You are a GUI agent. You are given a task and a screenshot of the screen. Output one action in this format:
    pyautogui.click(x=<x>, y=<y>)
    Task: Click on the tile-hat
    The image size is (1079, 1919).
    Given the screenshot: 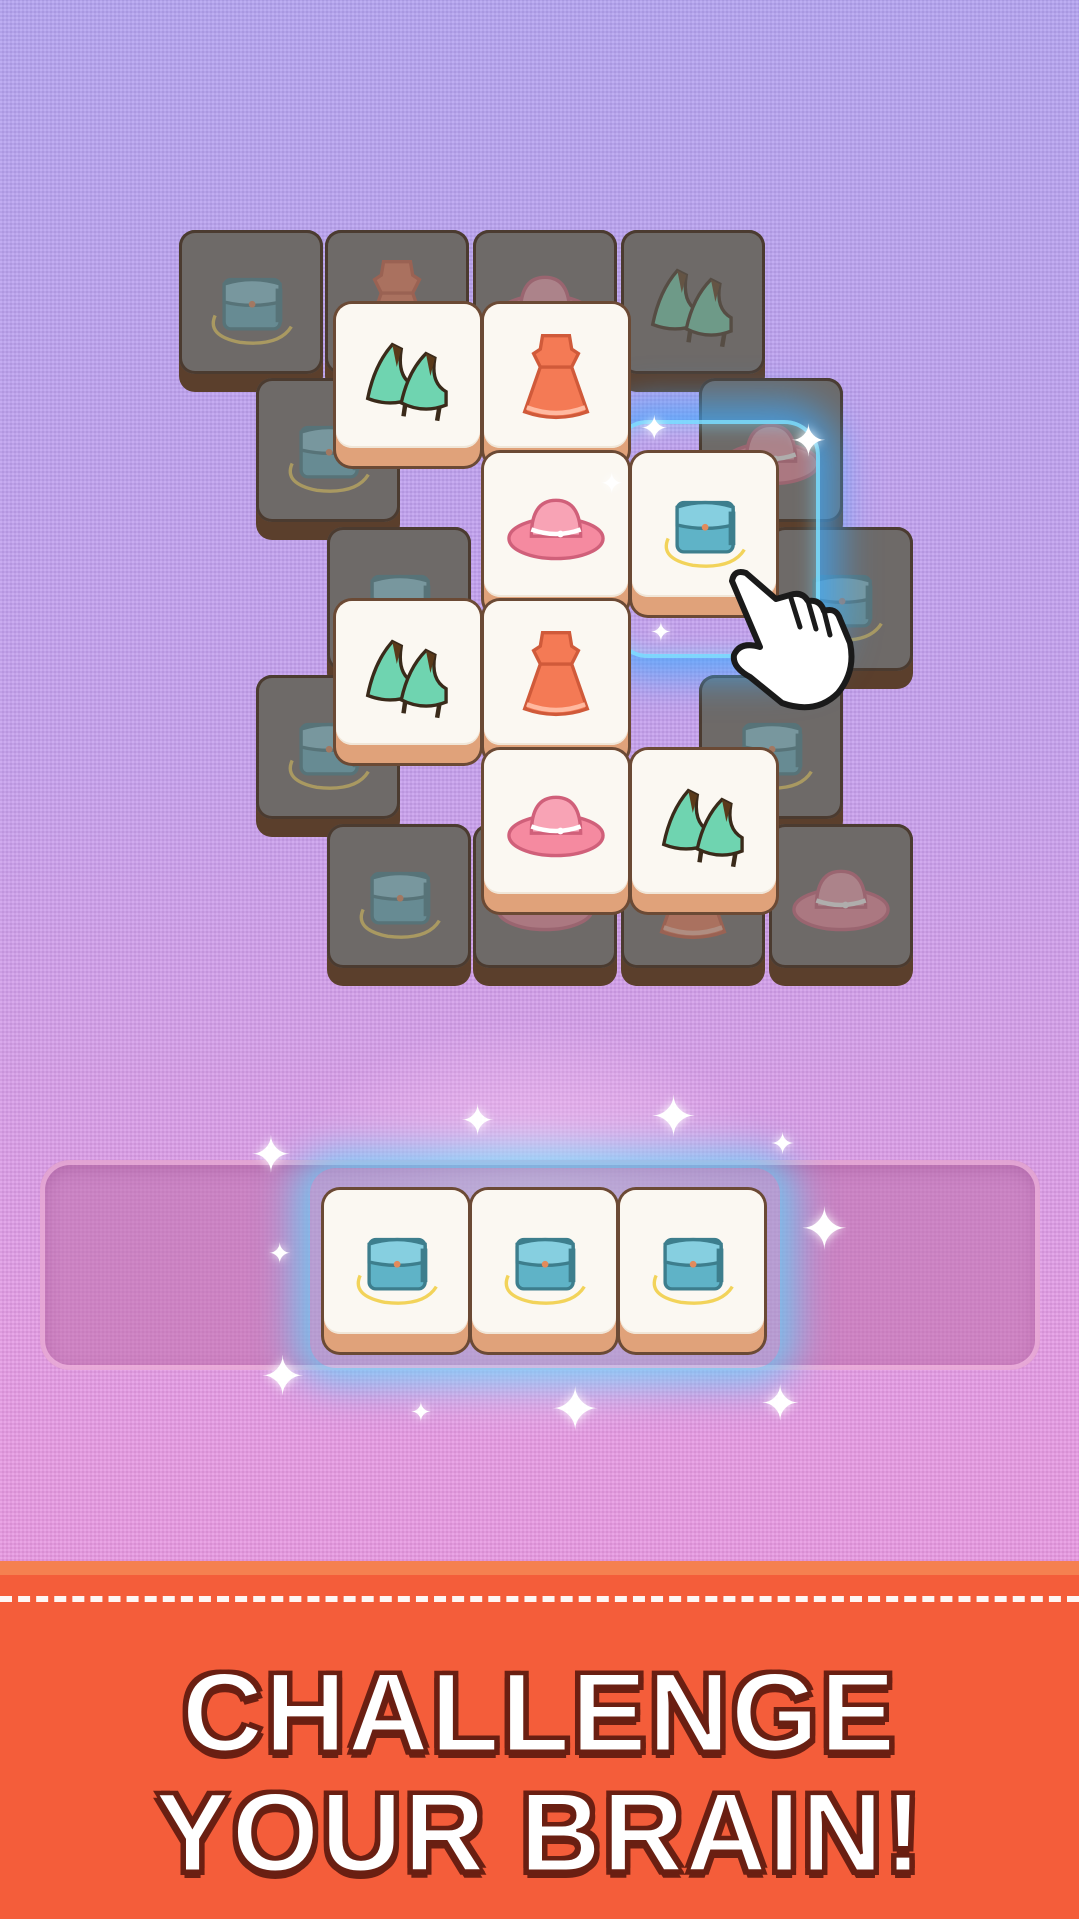 What is the action you would take?
    pyautogui.click(x=556, y=831)
    